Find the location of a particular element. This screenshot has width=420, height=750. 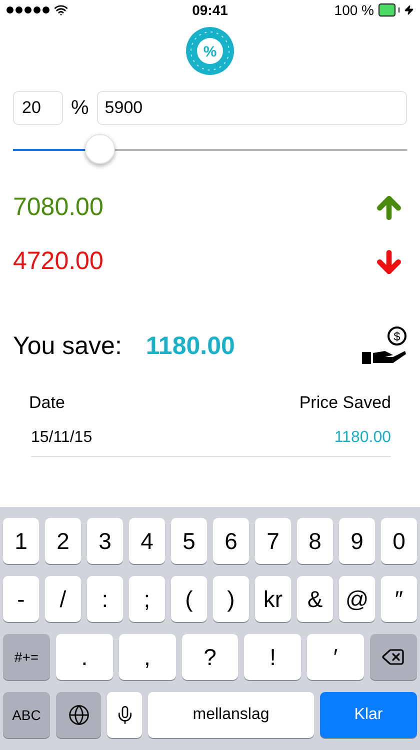

keyboard-key: 6 is located at coordinates (231, 541).